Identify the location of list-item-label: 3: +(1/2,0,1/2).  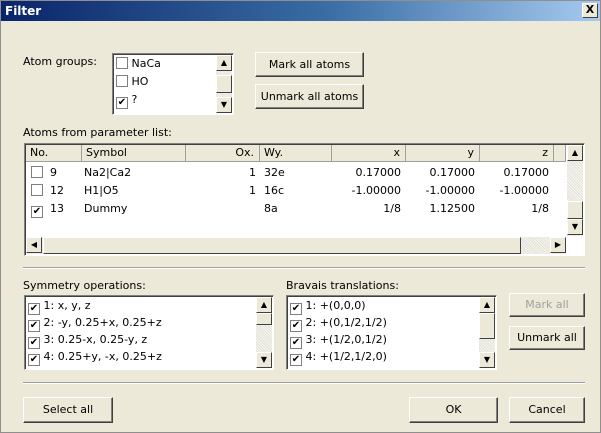
(346, 339).